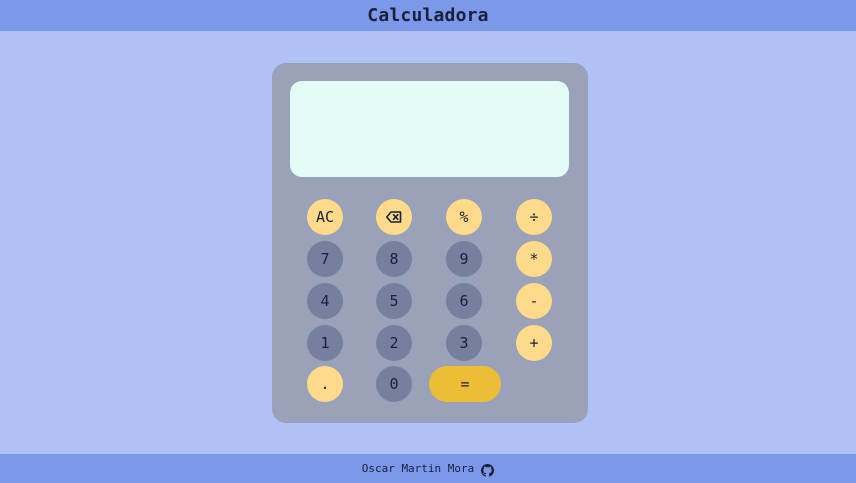 This screenshot has width=856, height=483. I want to click on digit-0-button: 0, so click(394, 384).